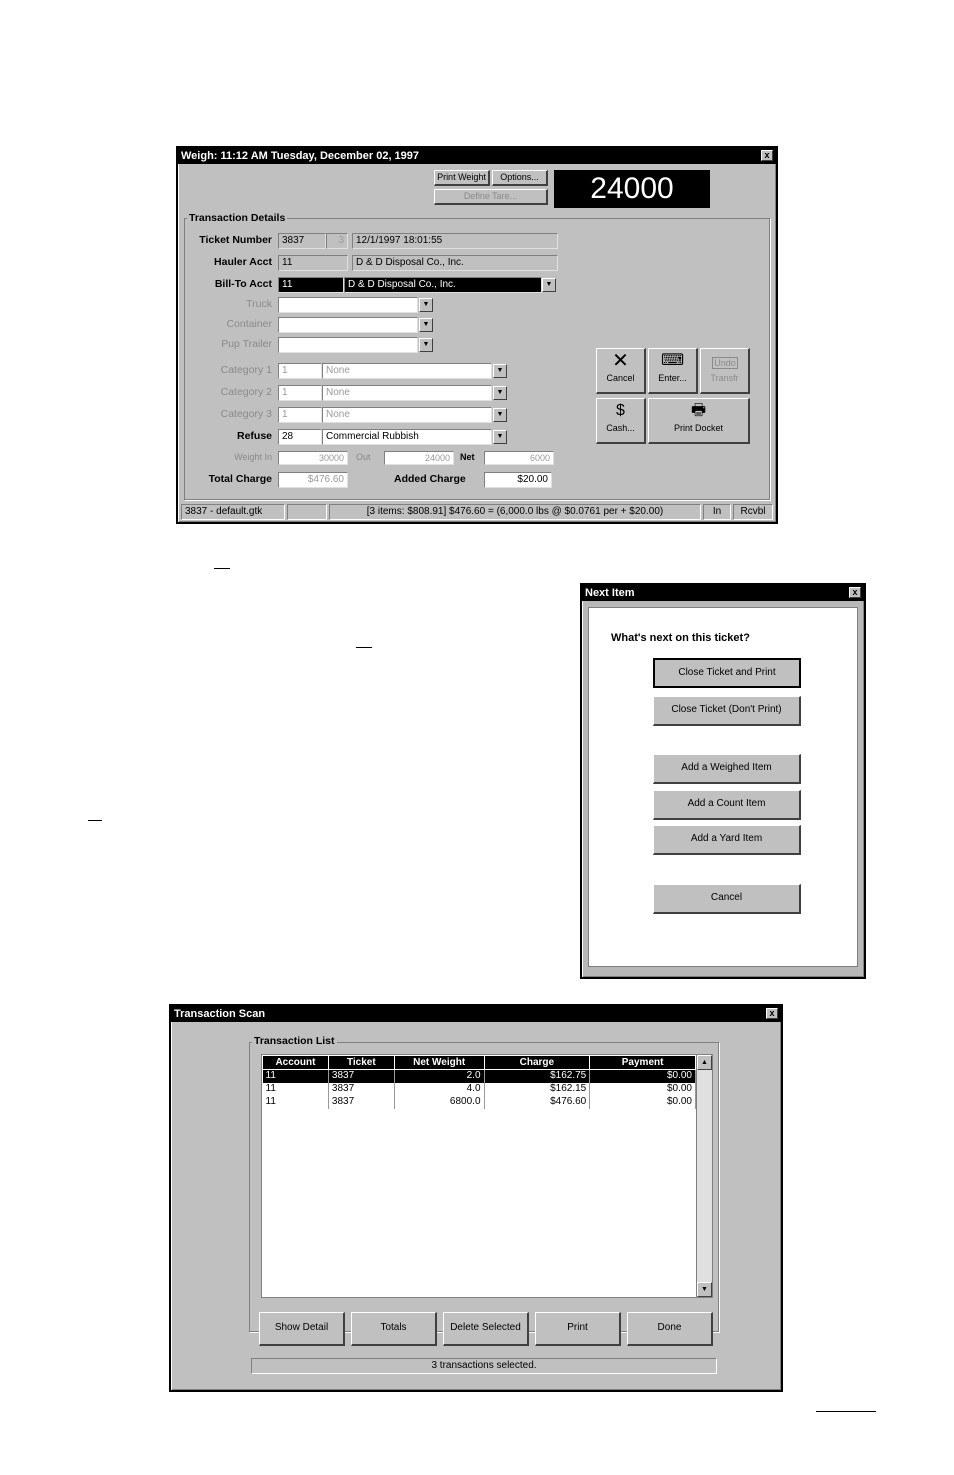 The height and width of the screenshot is (1475, 954). What do you see at coordinates (337, 241) in the screenshot?
I see `ticket-sub-field: 3` at bounding box center [337, 241].